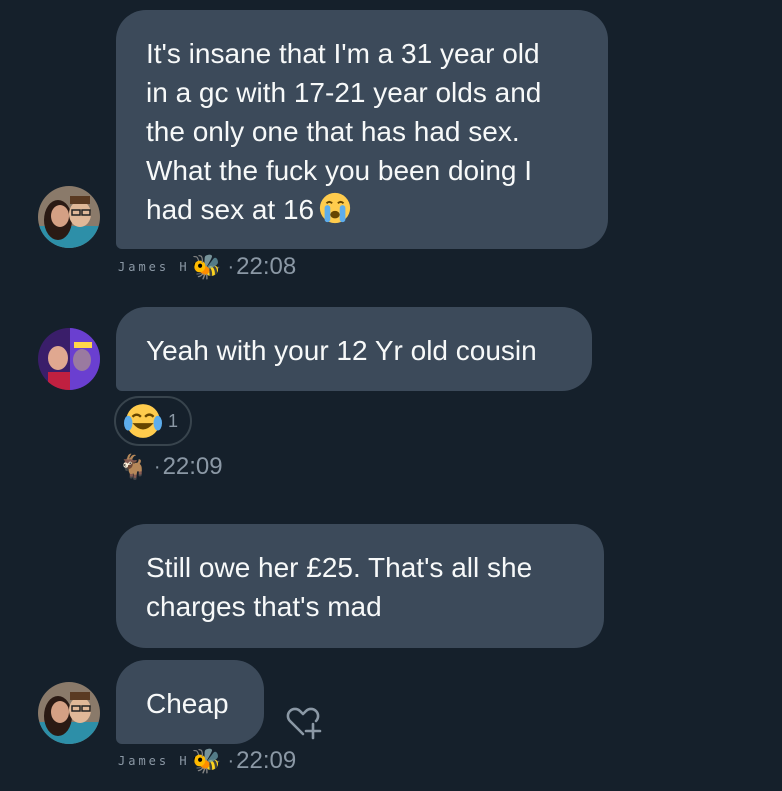 This screenshot has height=791, width=782. I want to click on loudly-crying-face-icon, so click(335, 208).